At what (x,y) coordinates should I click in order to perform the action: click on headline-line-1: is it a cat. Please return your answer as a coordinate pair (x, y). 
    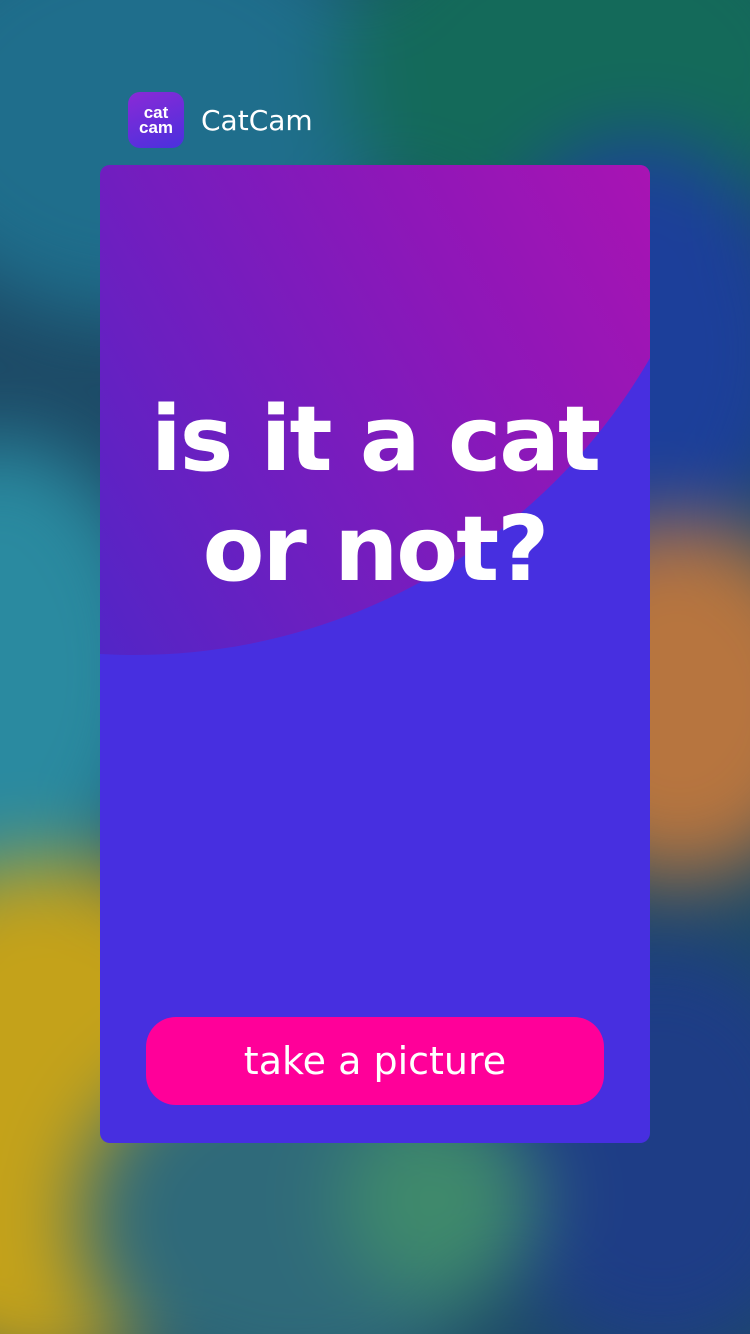
    Looking at the image, I should click on (375, 439).